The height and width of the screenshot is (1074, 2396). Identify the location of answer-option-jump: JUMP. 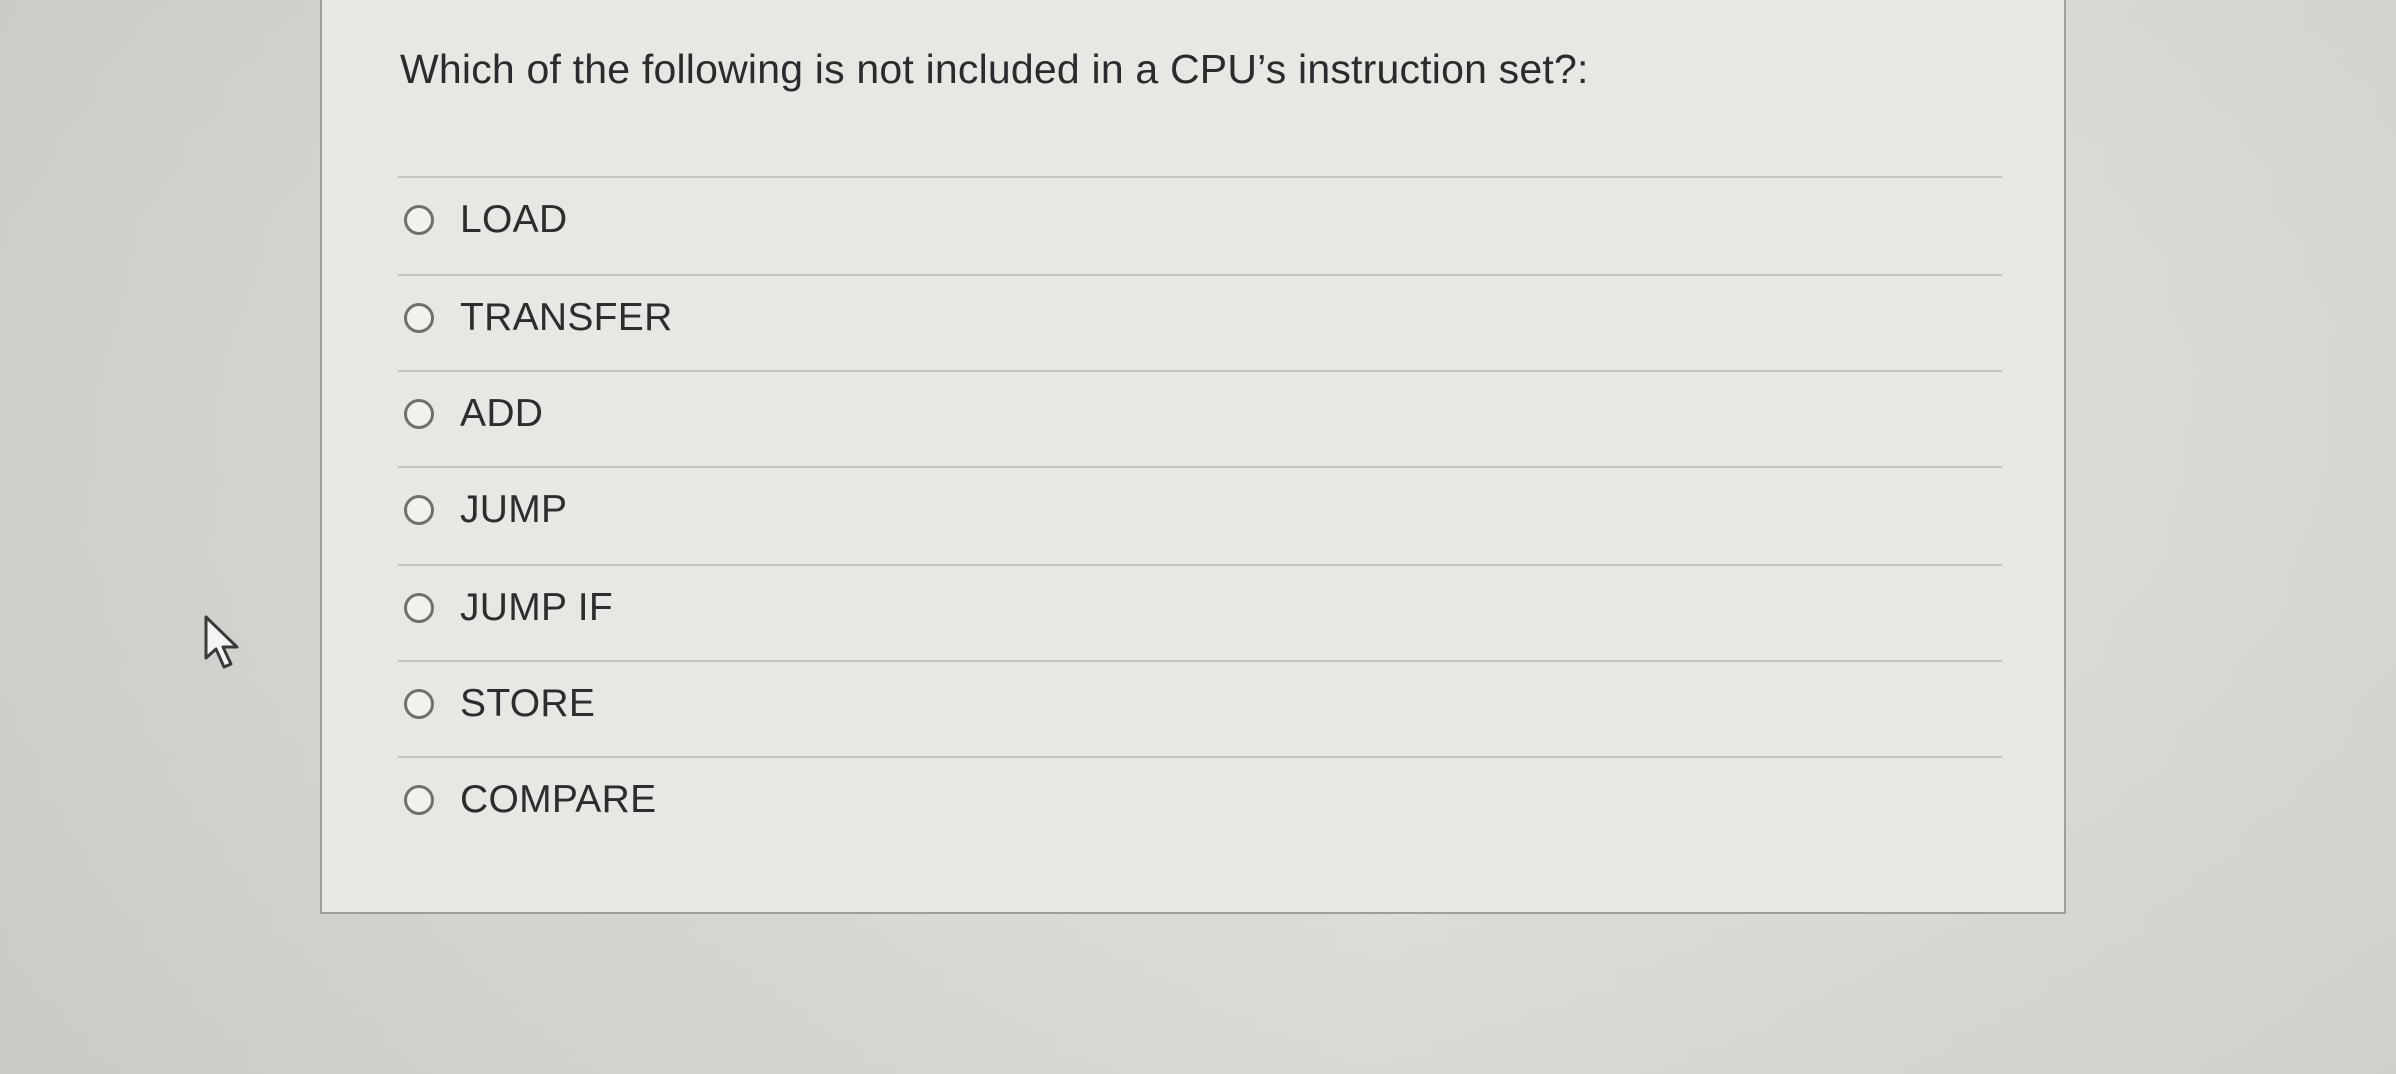
(485, 510).